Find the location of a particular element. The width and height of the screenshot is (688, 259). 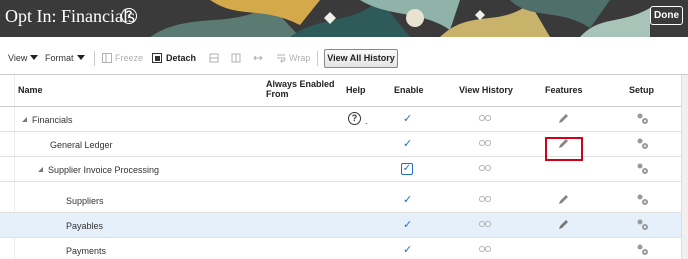

column-header-always-enabled-line2: From is located at coordinates (277, 94).